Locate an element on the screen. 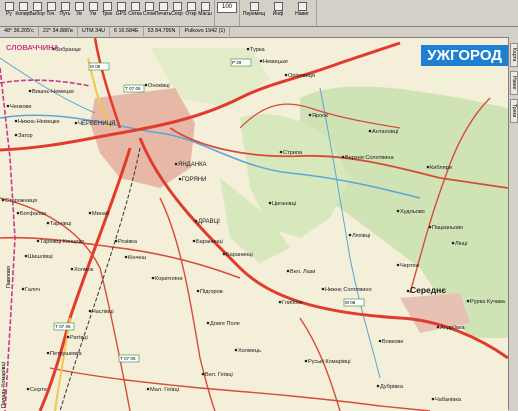 The height and width of the screenshot is (411, 518). place-label: Холмець is located at coordinates (249, 351).